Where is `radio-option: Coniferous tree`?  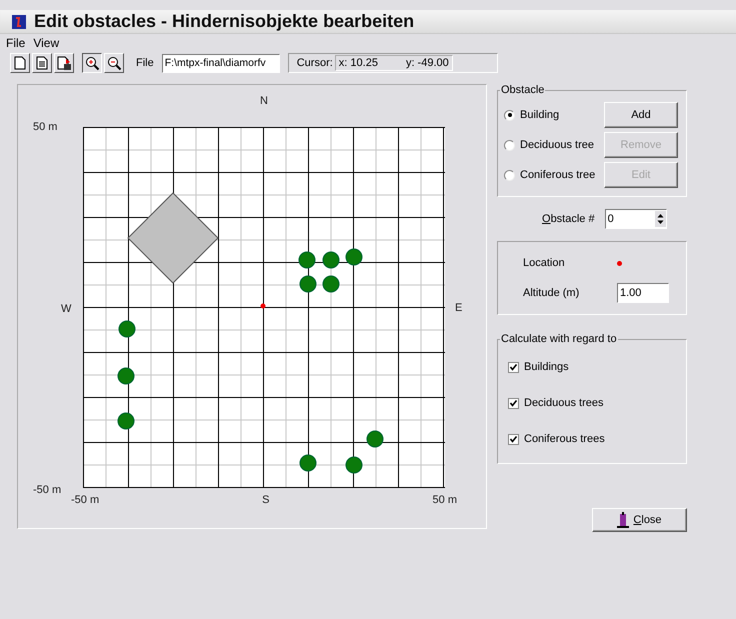 radio-option: Coniferous tree is located at coordinates (550, 175).